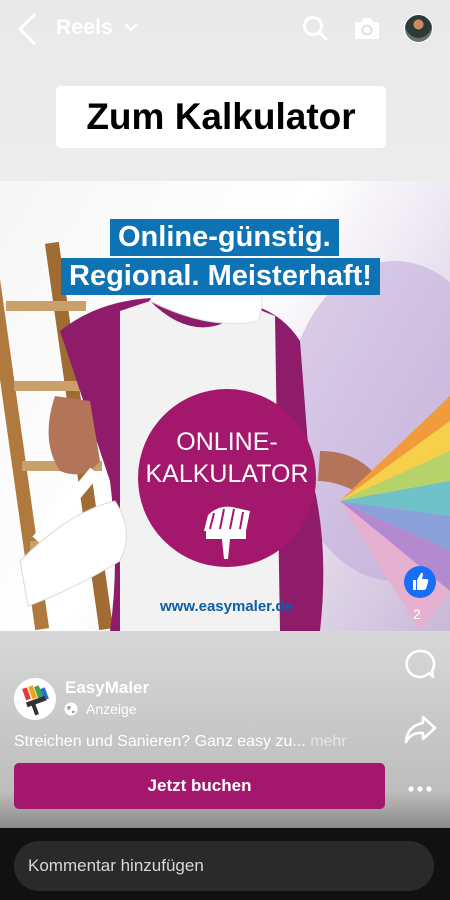 This screenshot has height=900, width=450. Describe the element at coordinates (71, 709) in the screenshot. I see `globe-icon` at that location.